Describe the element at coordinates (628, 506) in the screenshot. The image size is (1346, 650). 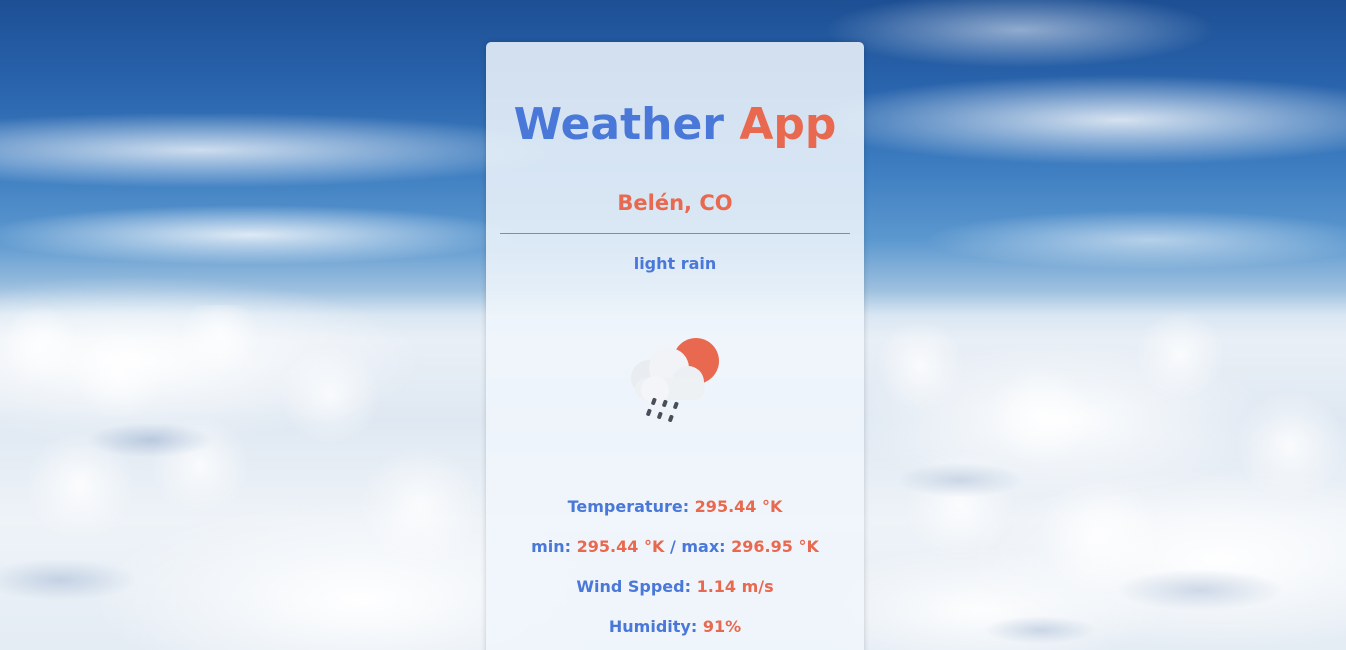
I see `temperature-label: Temperature:` at that location.